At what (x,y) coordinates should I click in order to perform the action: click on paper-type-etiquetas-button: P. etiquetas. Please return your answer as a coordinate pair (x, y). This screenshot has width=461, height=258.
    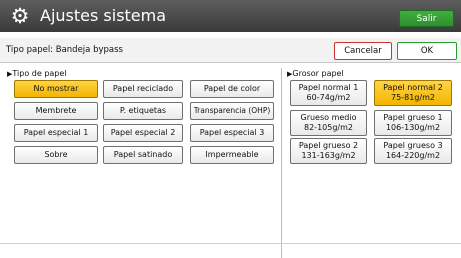
    Looking at the image, I should click on (143, 111).